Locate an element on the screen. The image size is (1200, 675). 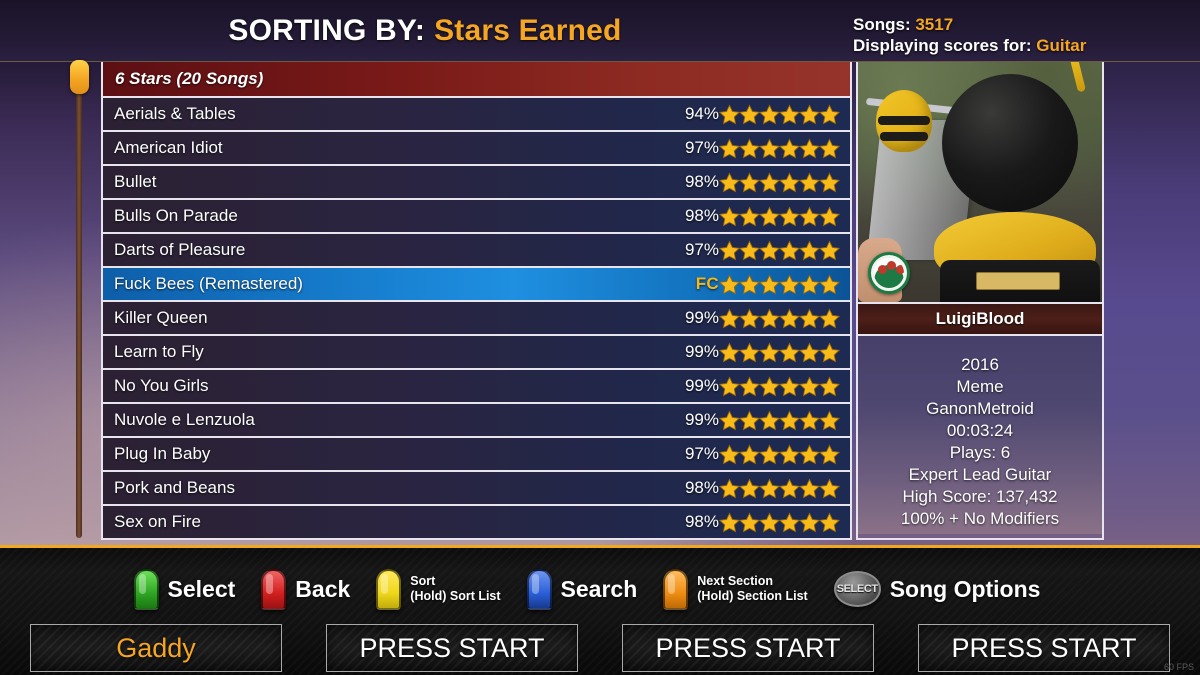
songs-count-value: 3517 is located at coordinates (934, 24).